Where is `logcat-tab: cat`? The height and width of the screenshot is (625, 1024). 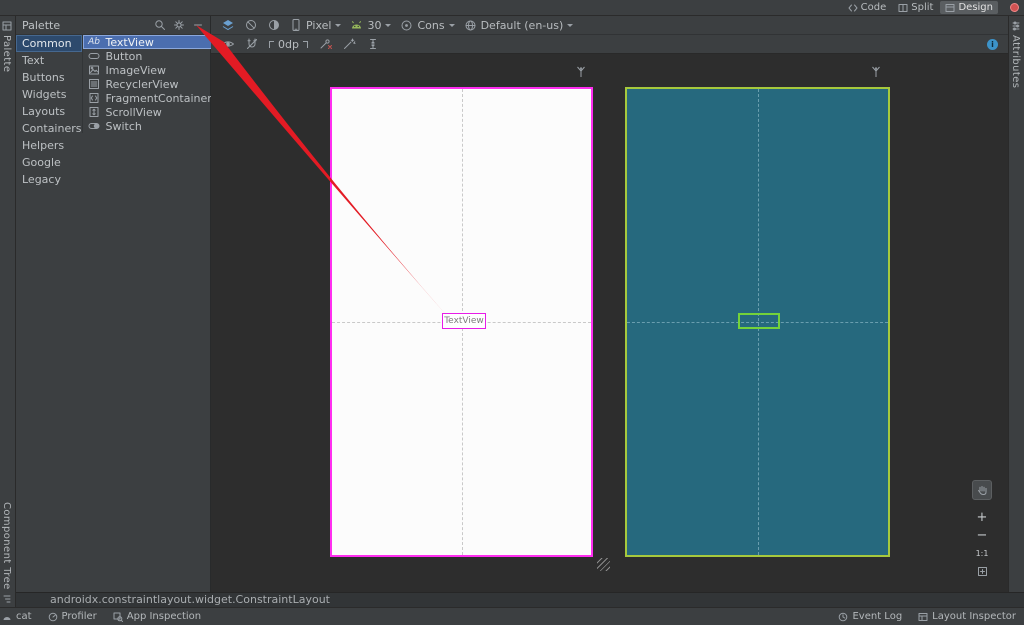
logcat-tab: cat is located at coordinates (17, 616).